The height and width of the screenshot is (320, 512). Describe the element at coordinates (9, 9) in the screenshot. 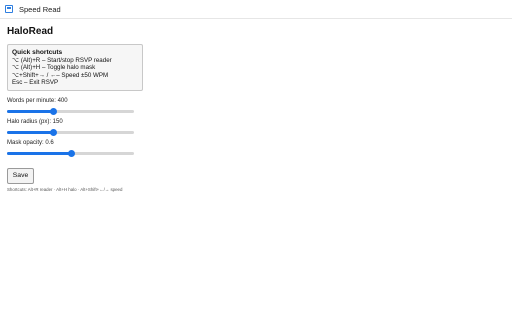

I see `app-window-icon` at that location.